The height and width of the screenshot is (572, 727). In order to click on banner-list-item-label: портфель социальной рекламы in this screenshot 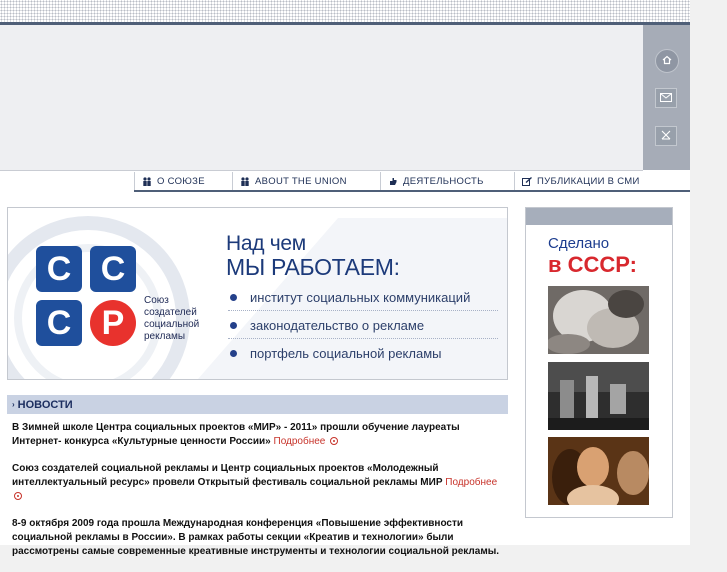, I will do `click(346, 353)`.